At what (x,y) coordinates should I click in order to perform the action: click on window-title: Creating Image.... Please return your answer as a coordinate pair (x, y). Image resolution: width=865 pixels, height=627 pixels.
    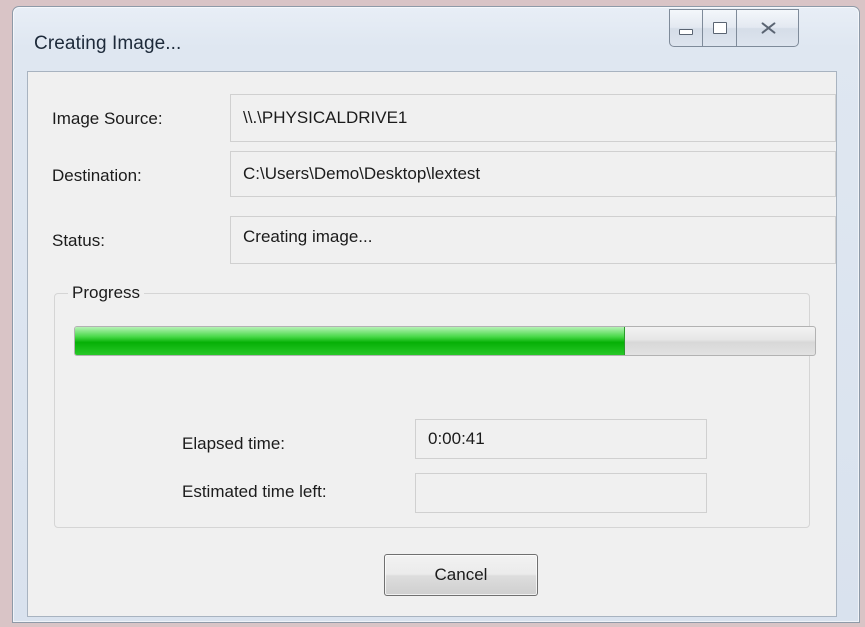
    Looking at the image, I should click on (108, 43).